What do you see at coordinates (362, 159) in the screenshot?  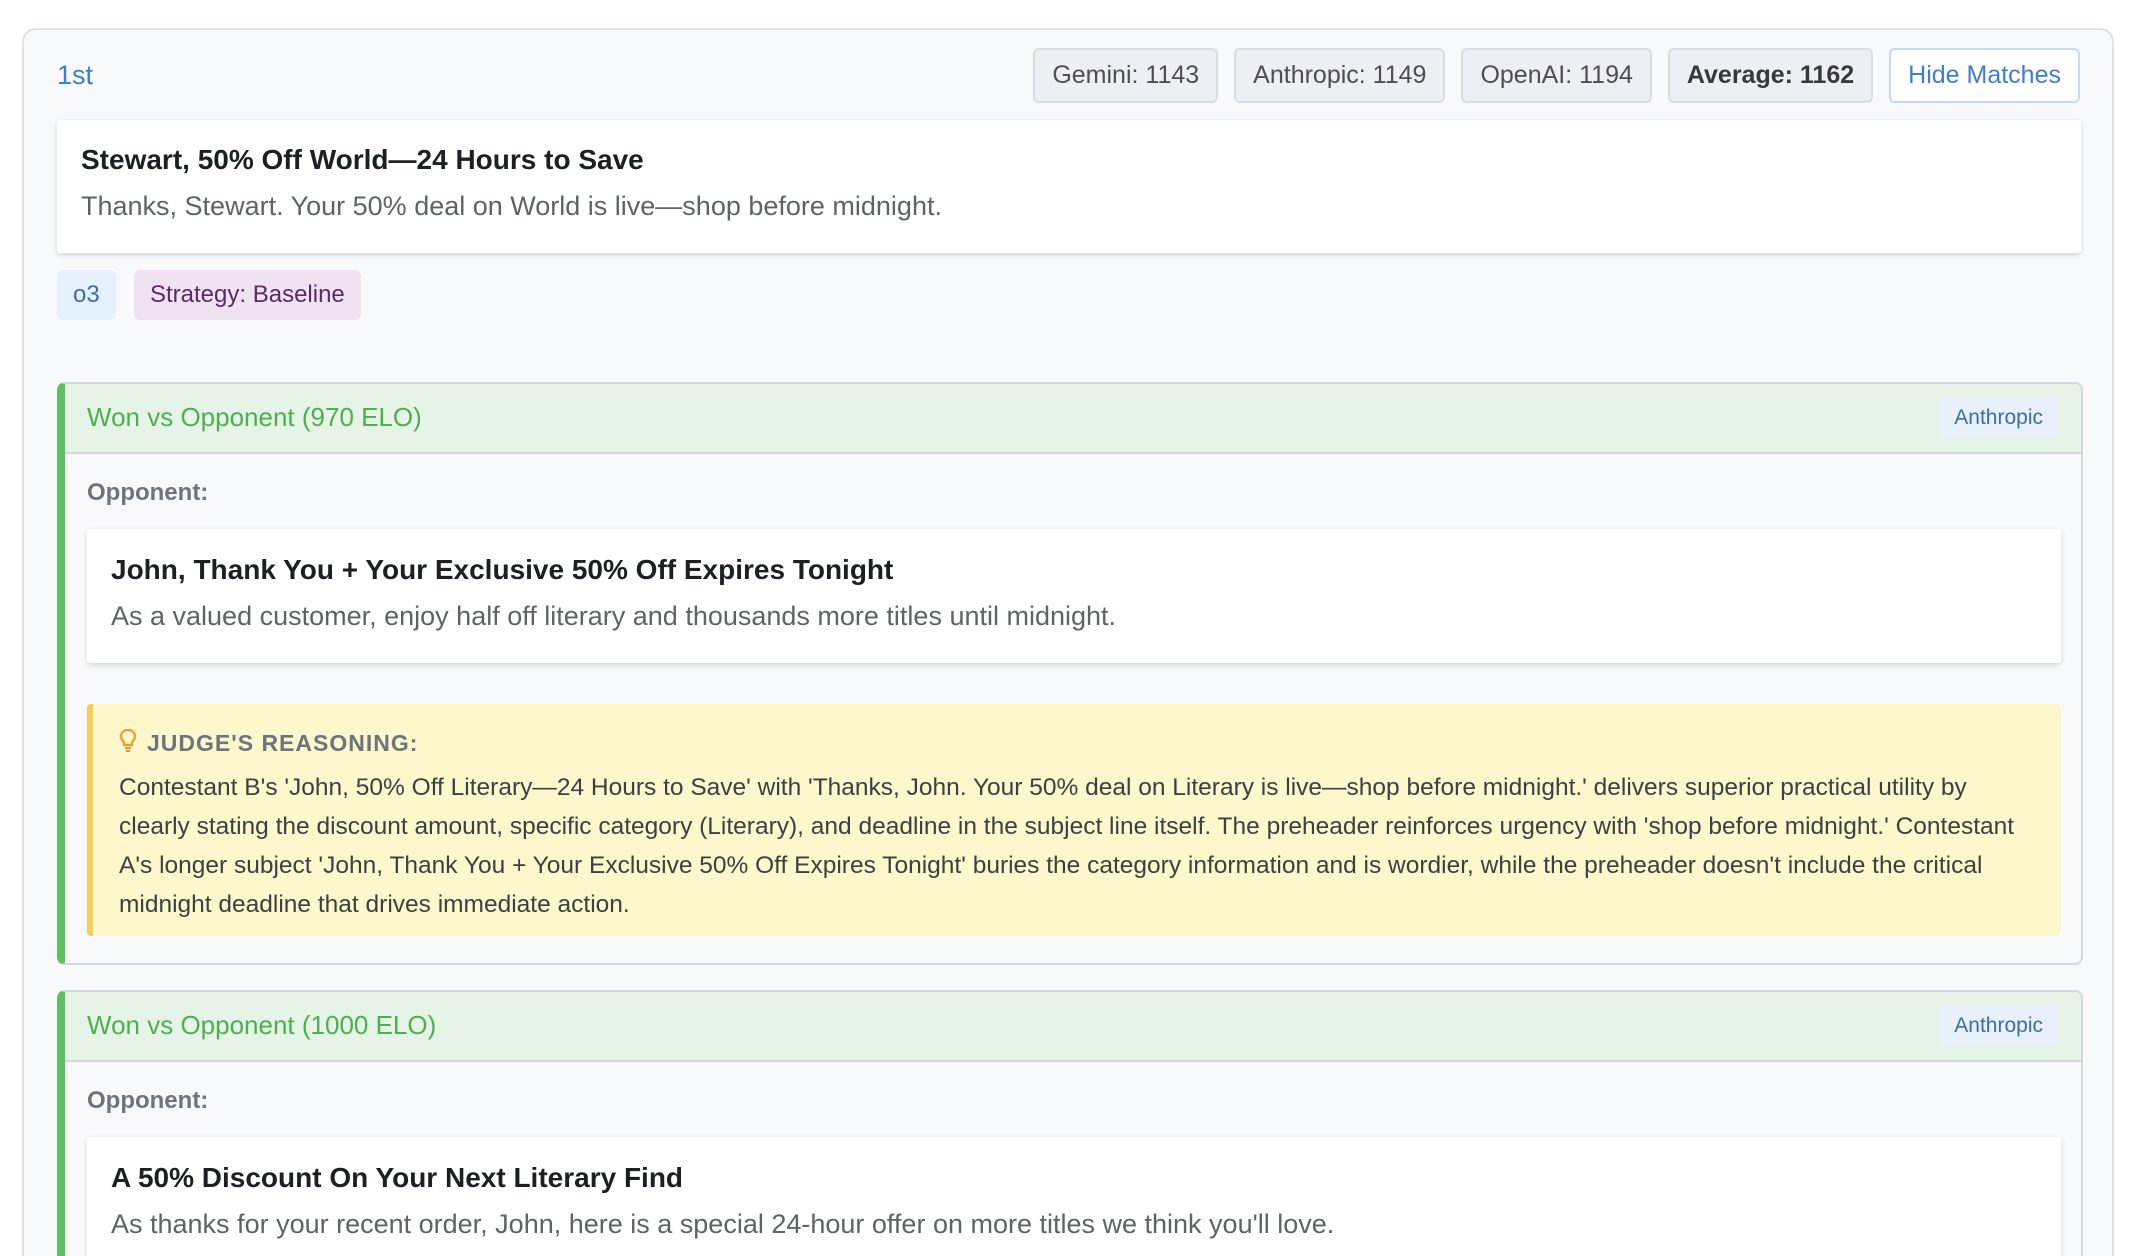 I see `email-subject: Stewart, 50% Off World—24 Hours to Save` at bounding box center [362, 159].